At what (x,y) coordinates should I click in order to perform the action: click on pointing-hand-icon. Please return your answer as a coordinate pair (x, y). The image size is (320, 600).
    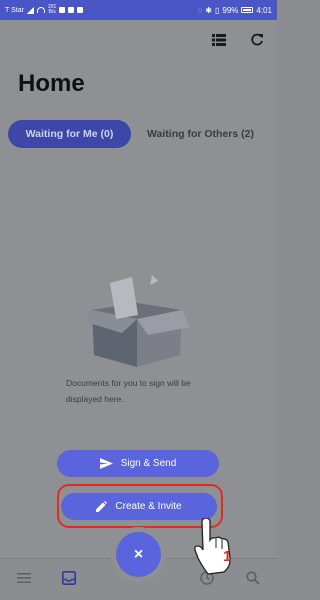
    Looking at the image, I should click on (212, 546).